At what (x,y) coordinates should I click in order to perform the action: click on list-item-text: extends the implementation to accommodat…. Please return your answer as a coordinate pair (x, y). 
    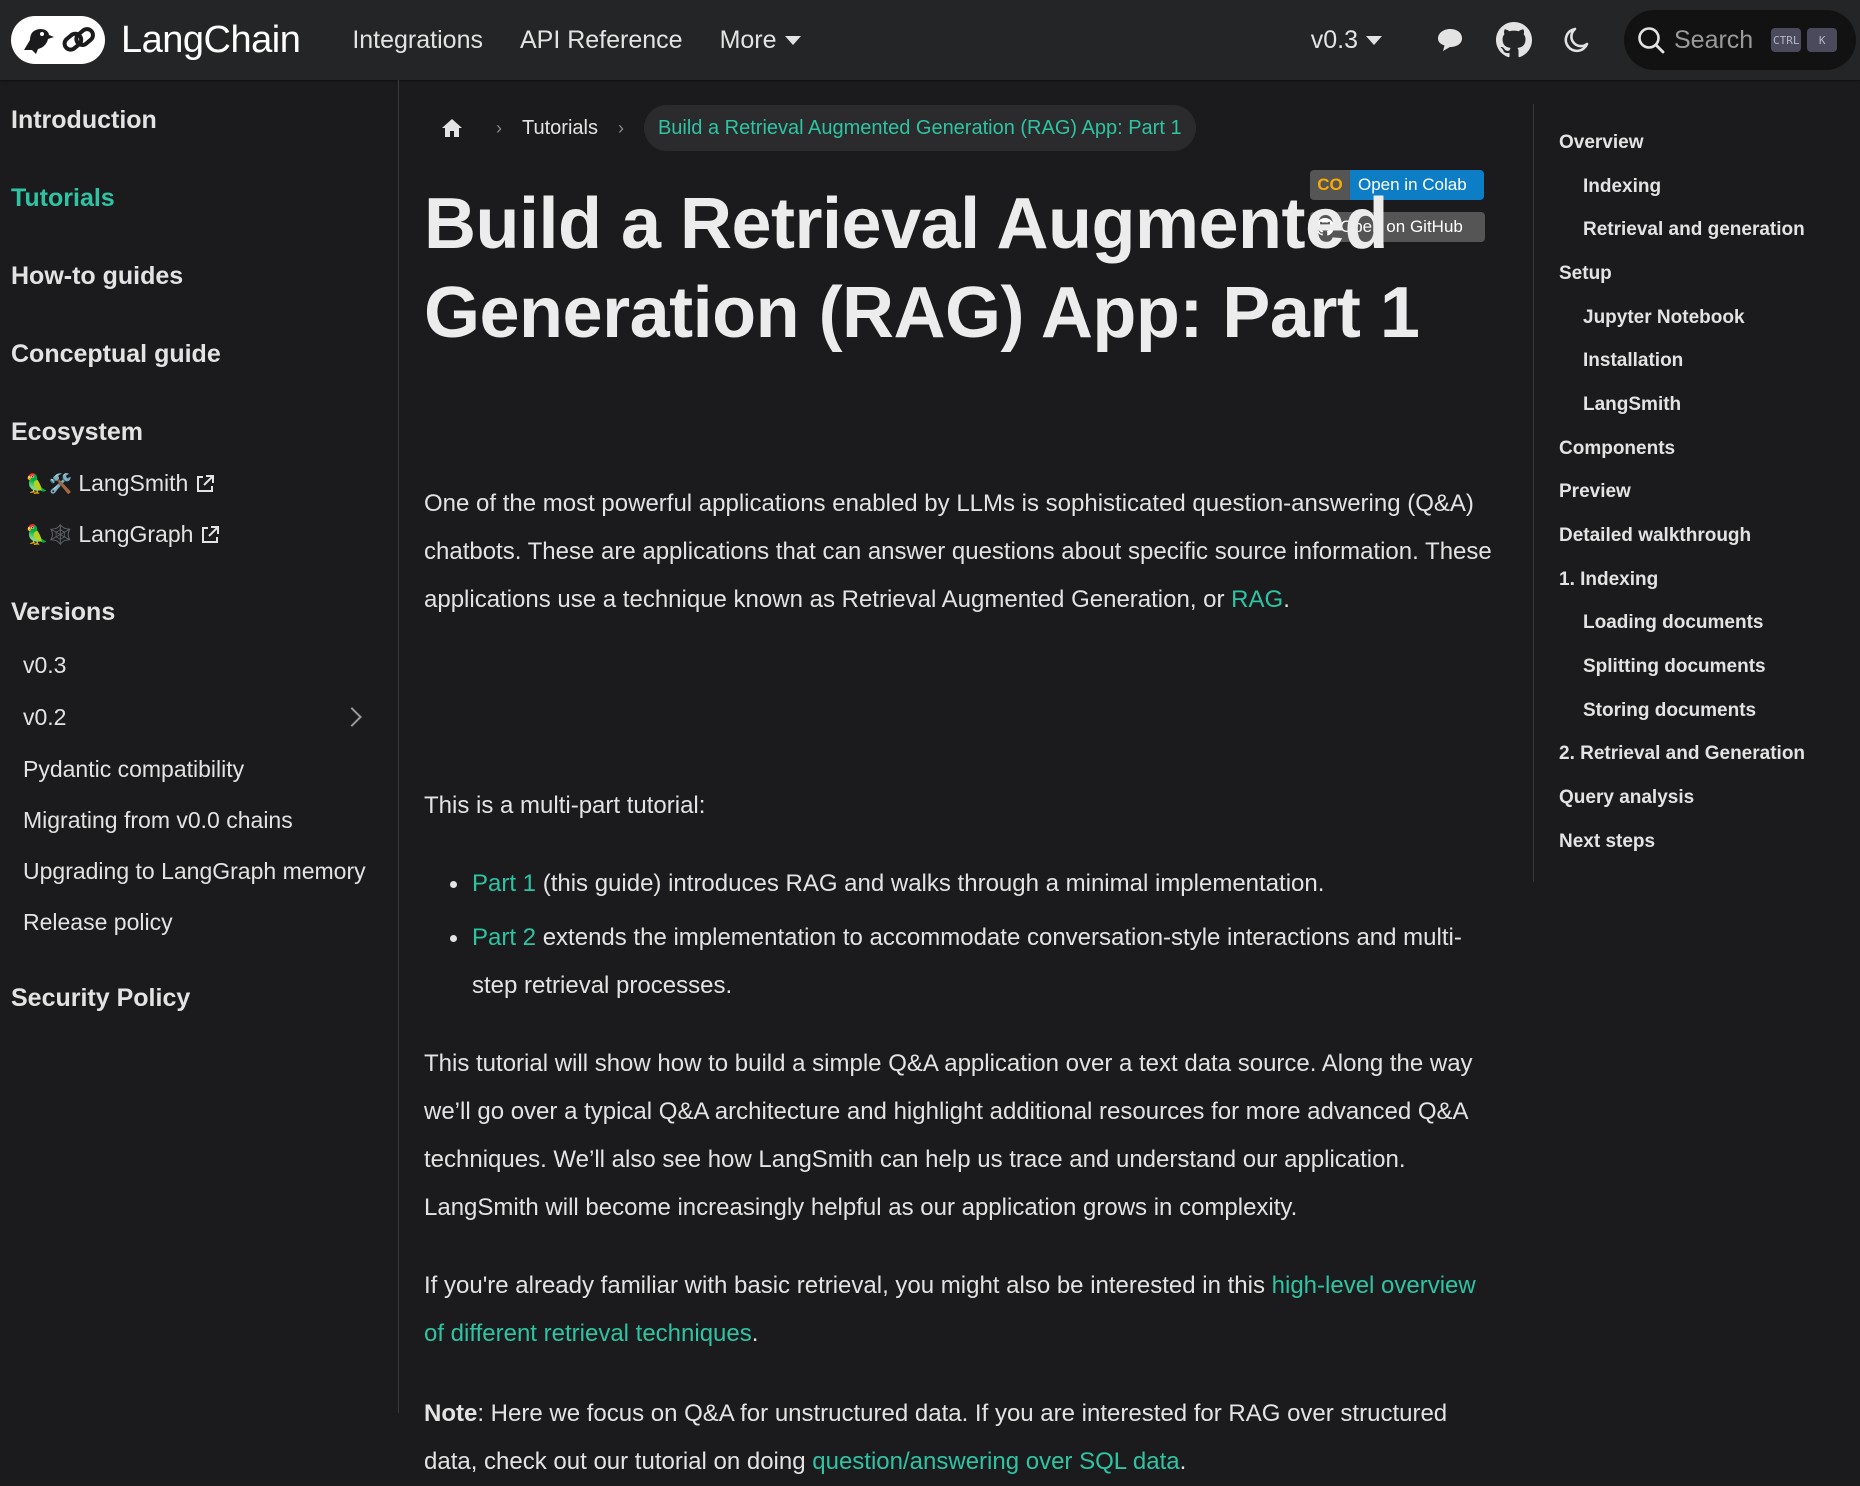
    Looking at the image, I should click on (967, 961).